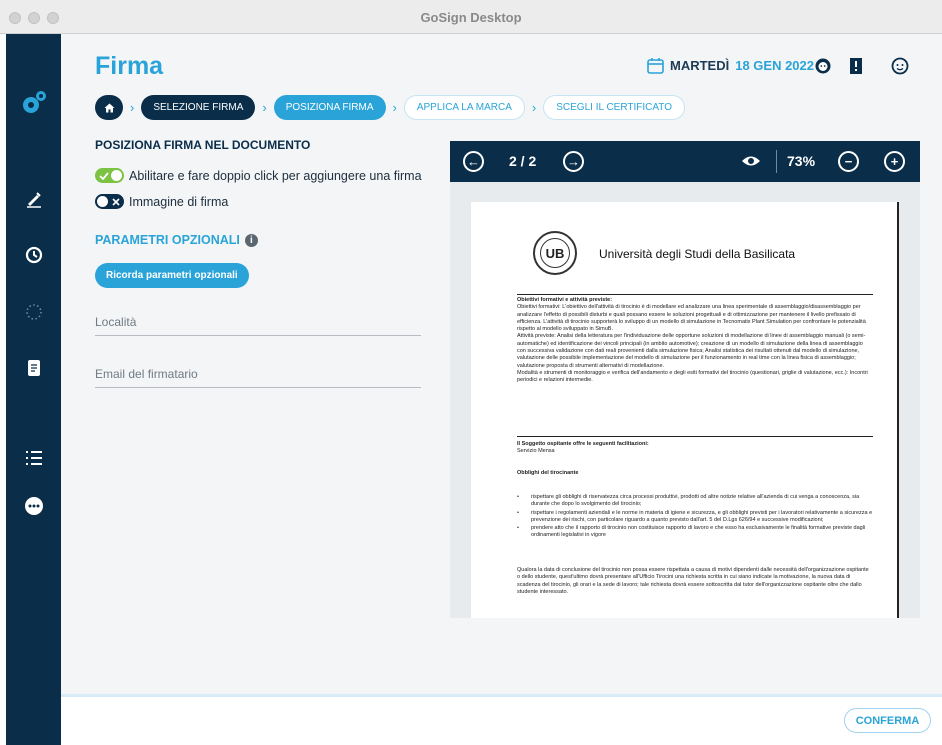 The width and height of the screenshot is (942, 745). Describe the element at coordinates (887, 720) in the screenshot. I see `confirm-button: CONFERMA` at that location.